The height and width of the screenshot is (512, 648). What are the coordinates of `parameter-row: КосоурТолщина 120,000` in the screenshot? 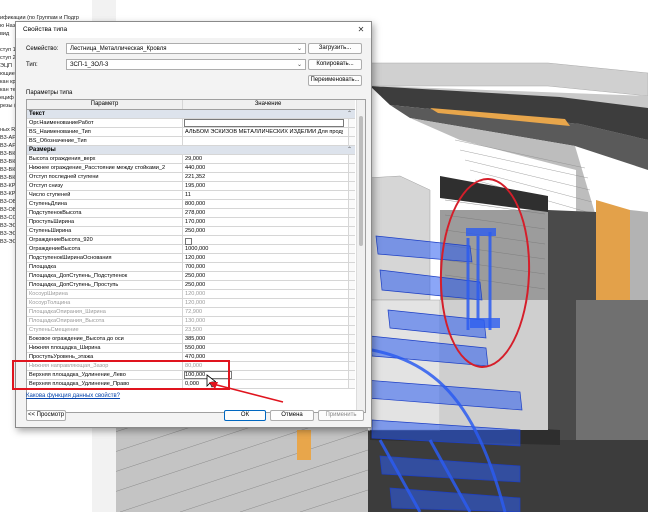 It's located at (191, 303).